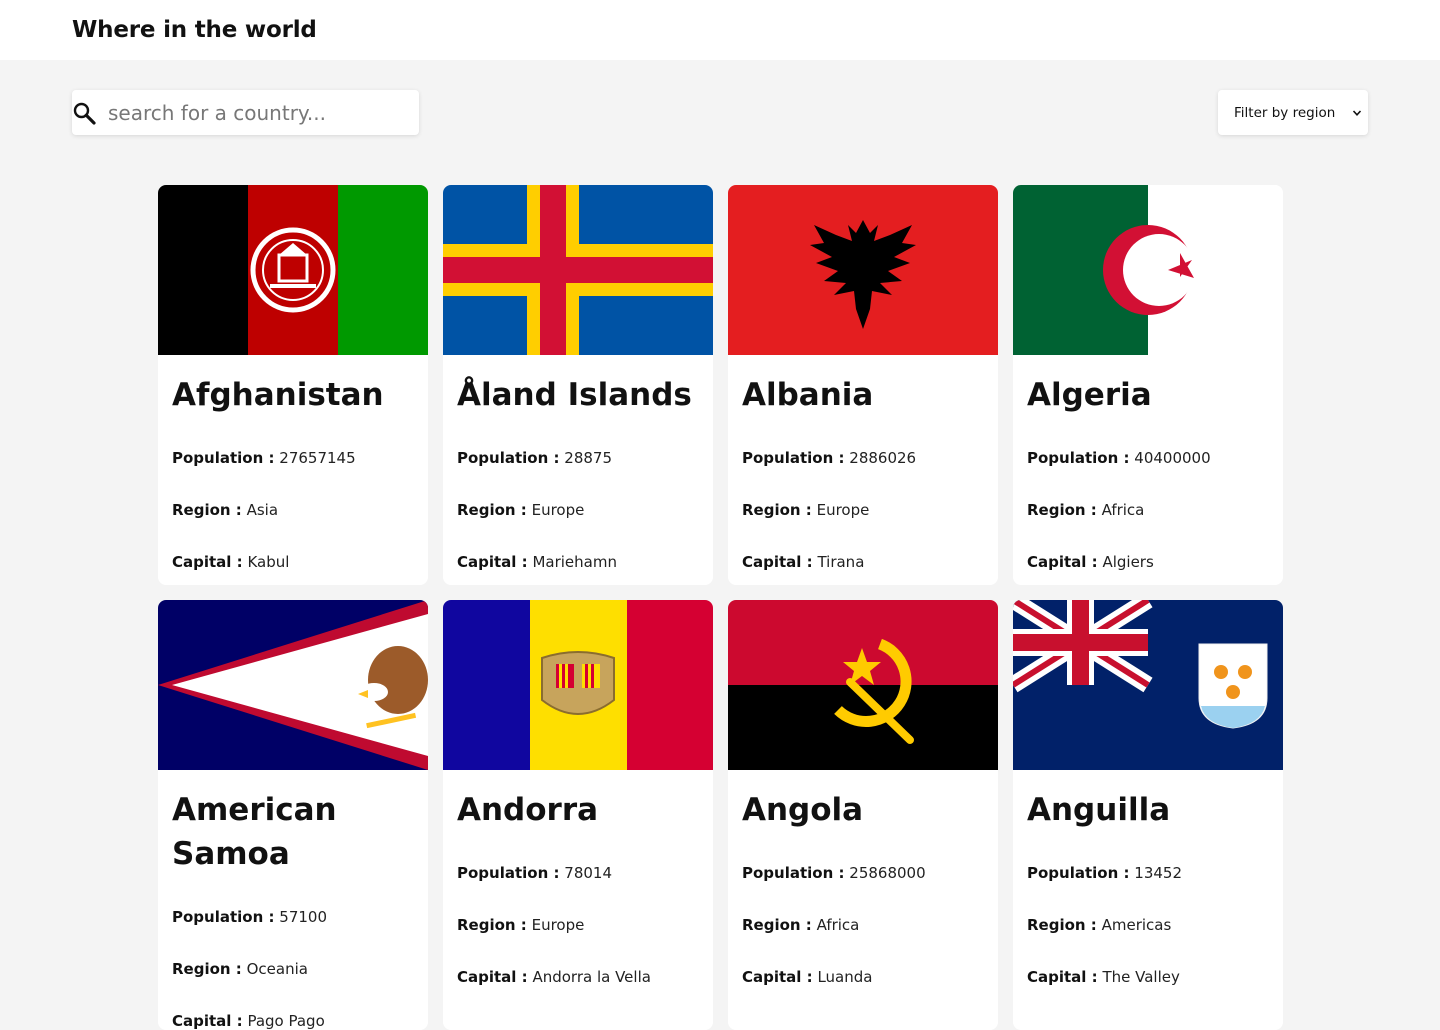 The height and width of the screenshot is (1030, 1440). I want to click on country-name: Andorra, so click(528, 810).